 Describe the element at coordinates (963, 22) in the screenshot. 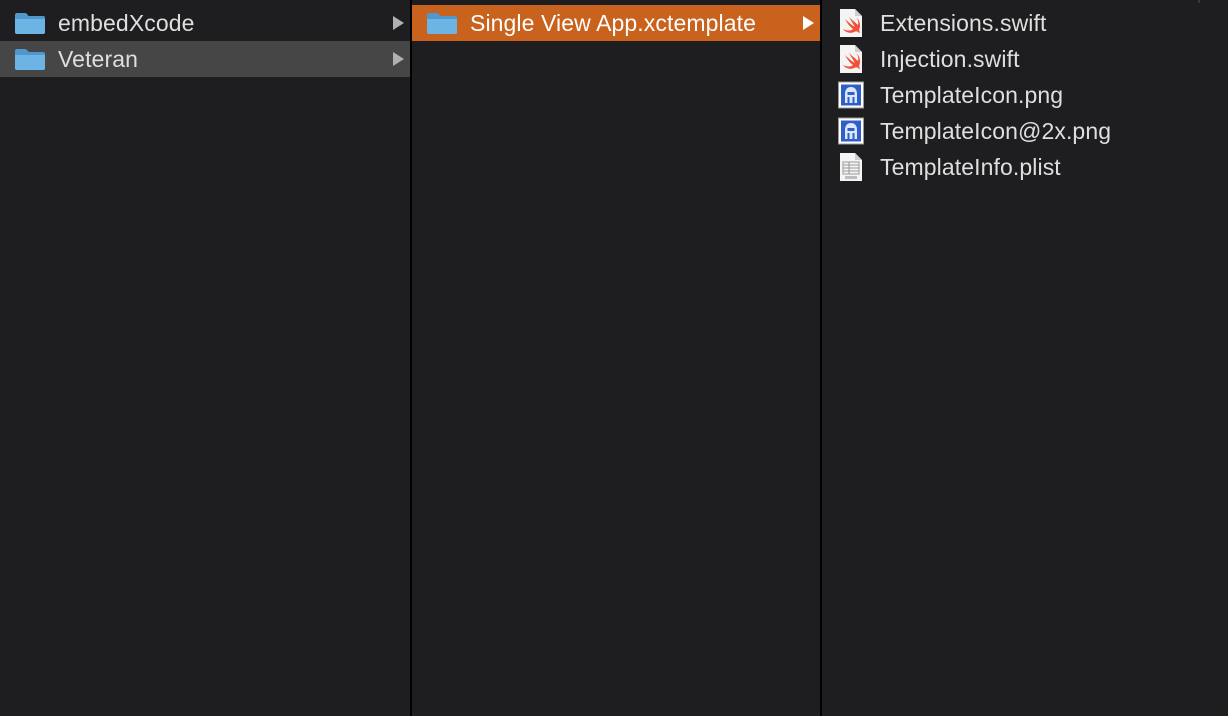

I see `file-label: Extensions.swift` at that location.